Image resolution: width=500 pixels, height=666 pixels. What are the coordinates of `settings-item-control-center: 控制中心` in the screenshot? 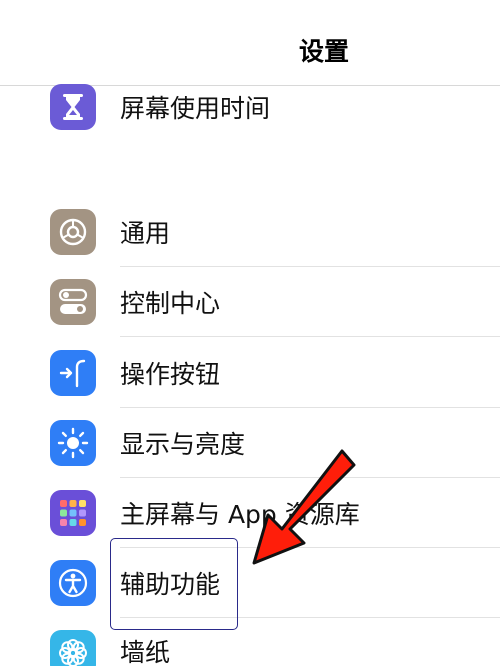 It's located at (250, 302).